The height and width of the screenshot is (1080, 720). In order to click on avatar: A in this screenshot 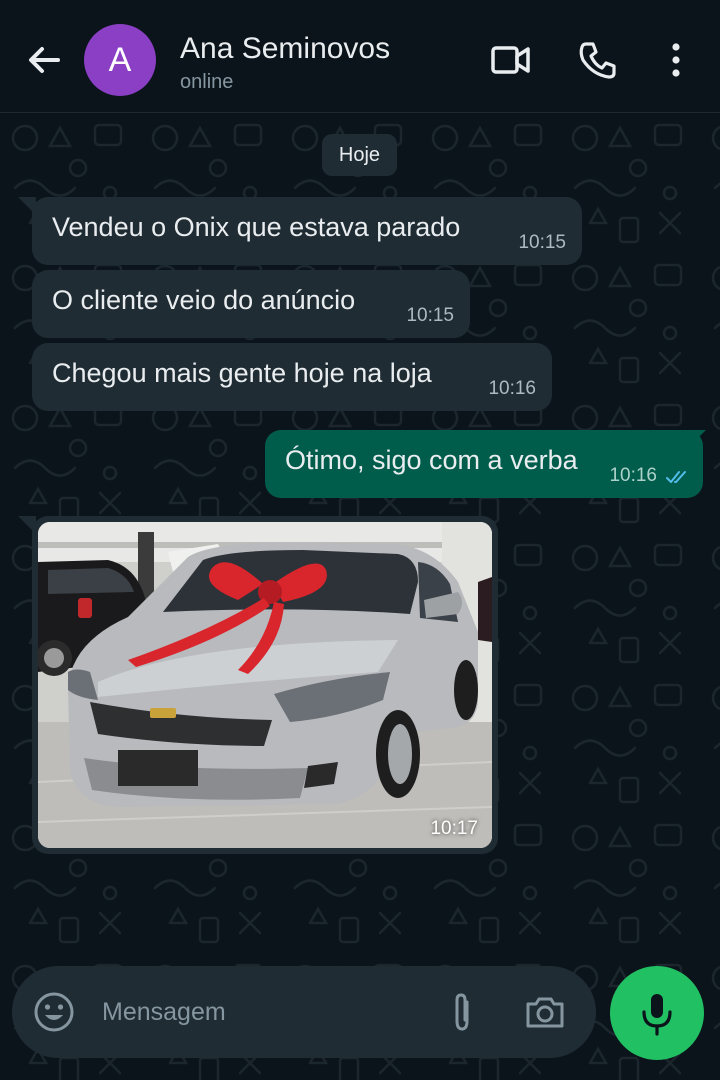, I will do `click(120, 60)`.